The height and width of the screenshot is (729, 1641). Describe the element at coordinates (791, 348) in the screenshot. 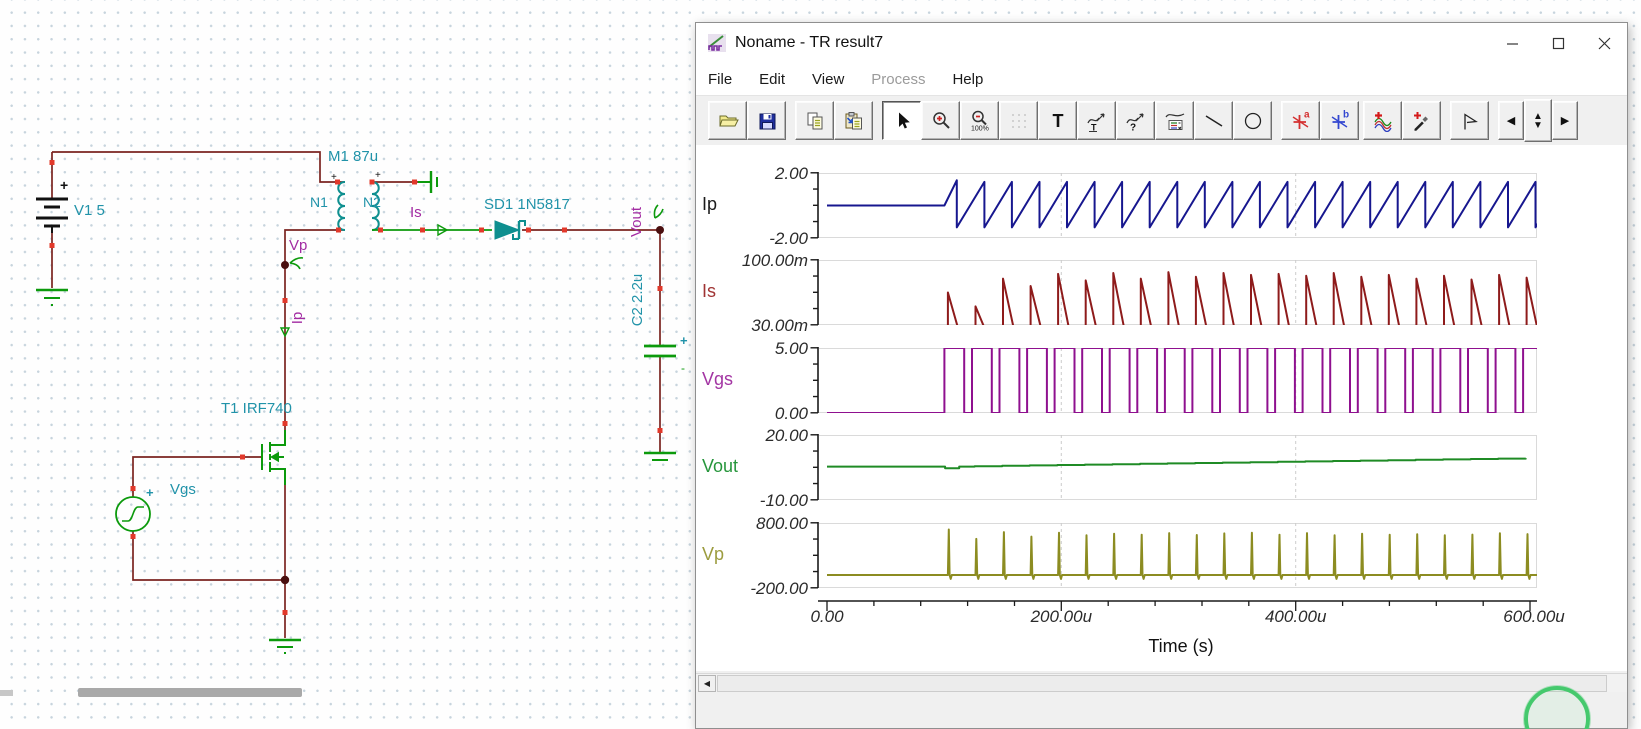

I see `ytick-max: 5.00` at that location.